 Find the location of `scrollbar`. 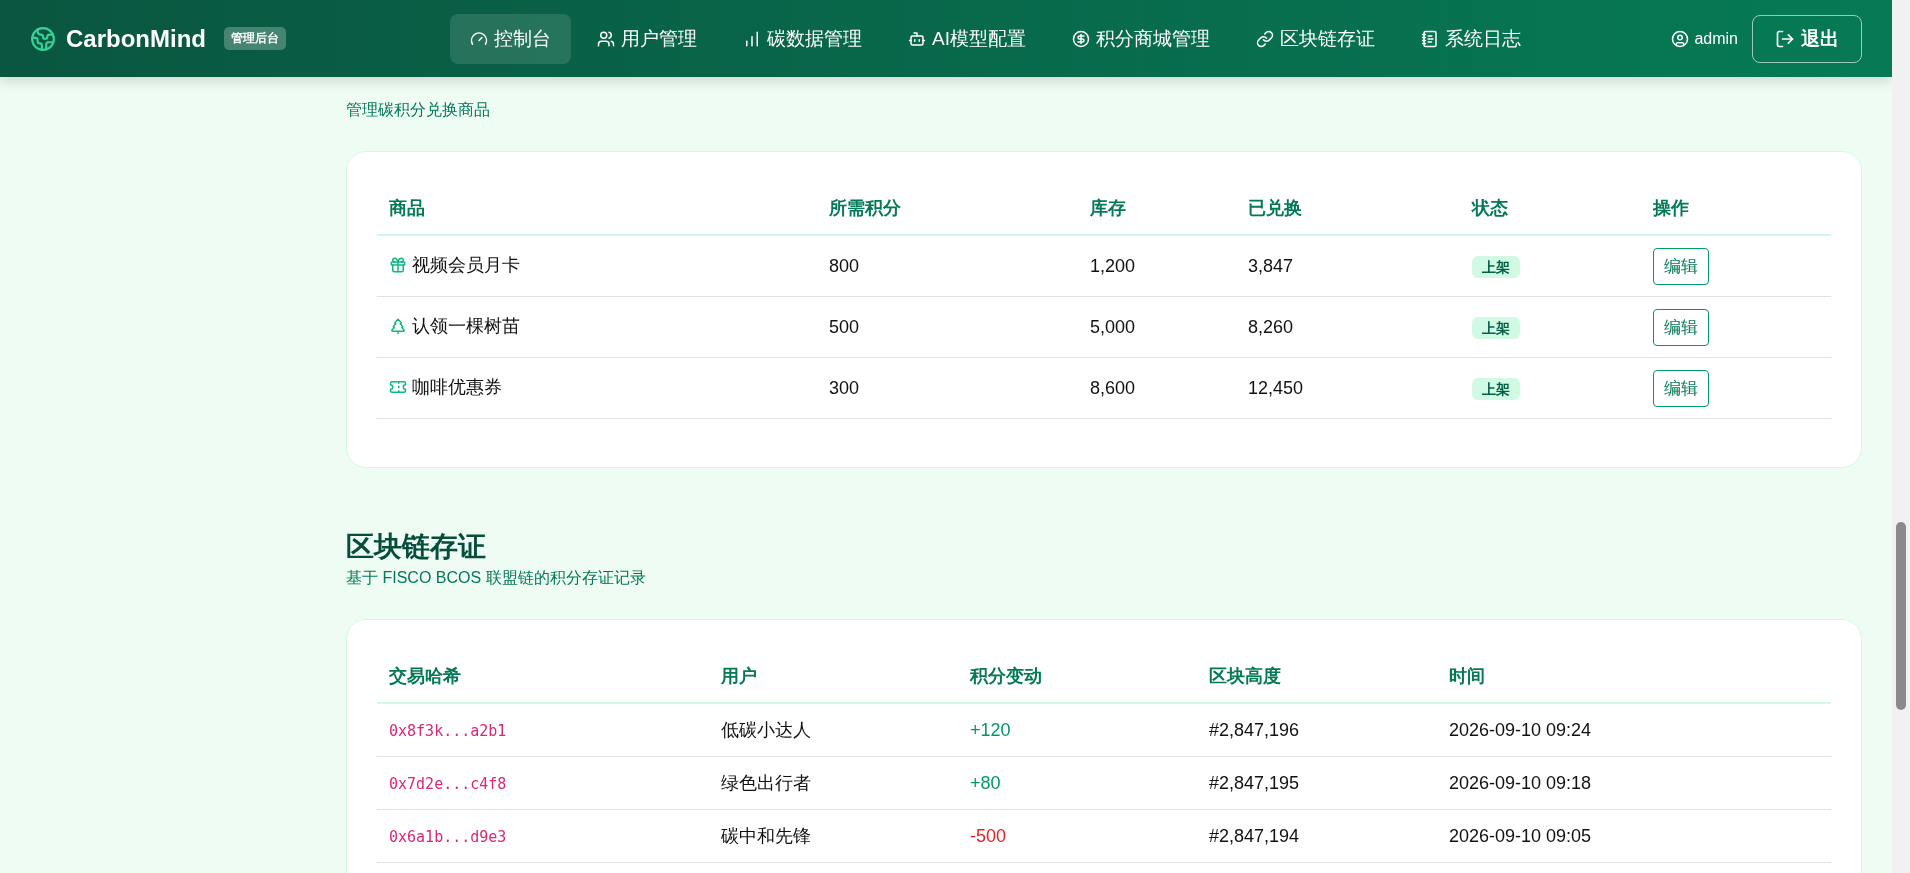

scrollbar is located at coordinates (1901, 436).